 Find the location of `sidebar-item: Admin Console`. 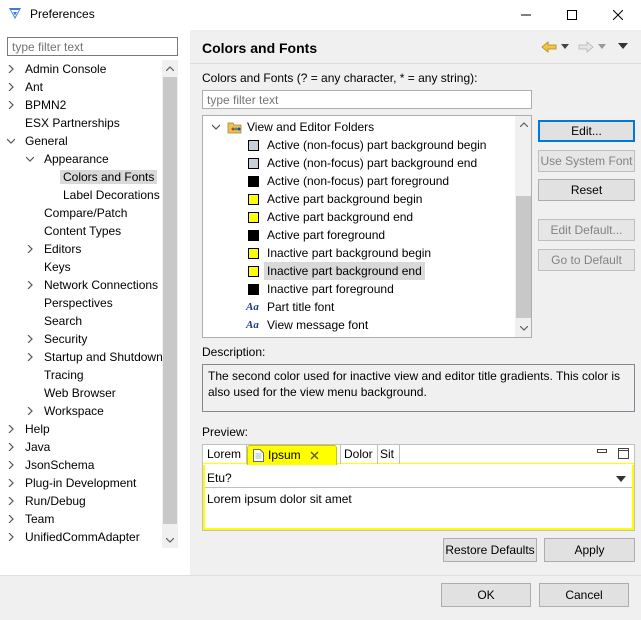

sidebar-item: Admin Console is located at coordinates (58, 69).